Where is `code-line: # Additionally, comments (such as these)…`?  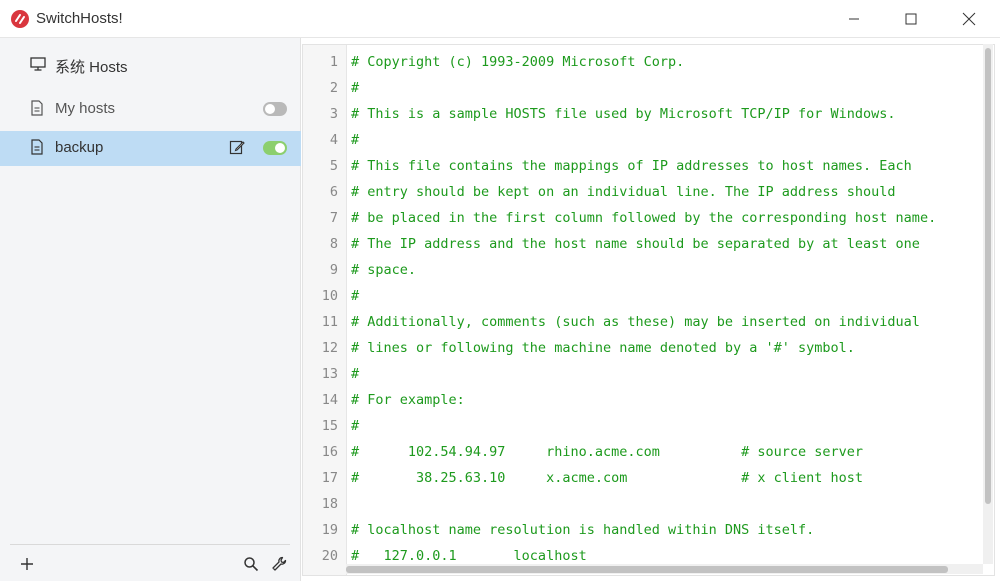 code-line: # Additionally, comments (such as these)… is located at coordinates (635, 322).